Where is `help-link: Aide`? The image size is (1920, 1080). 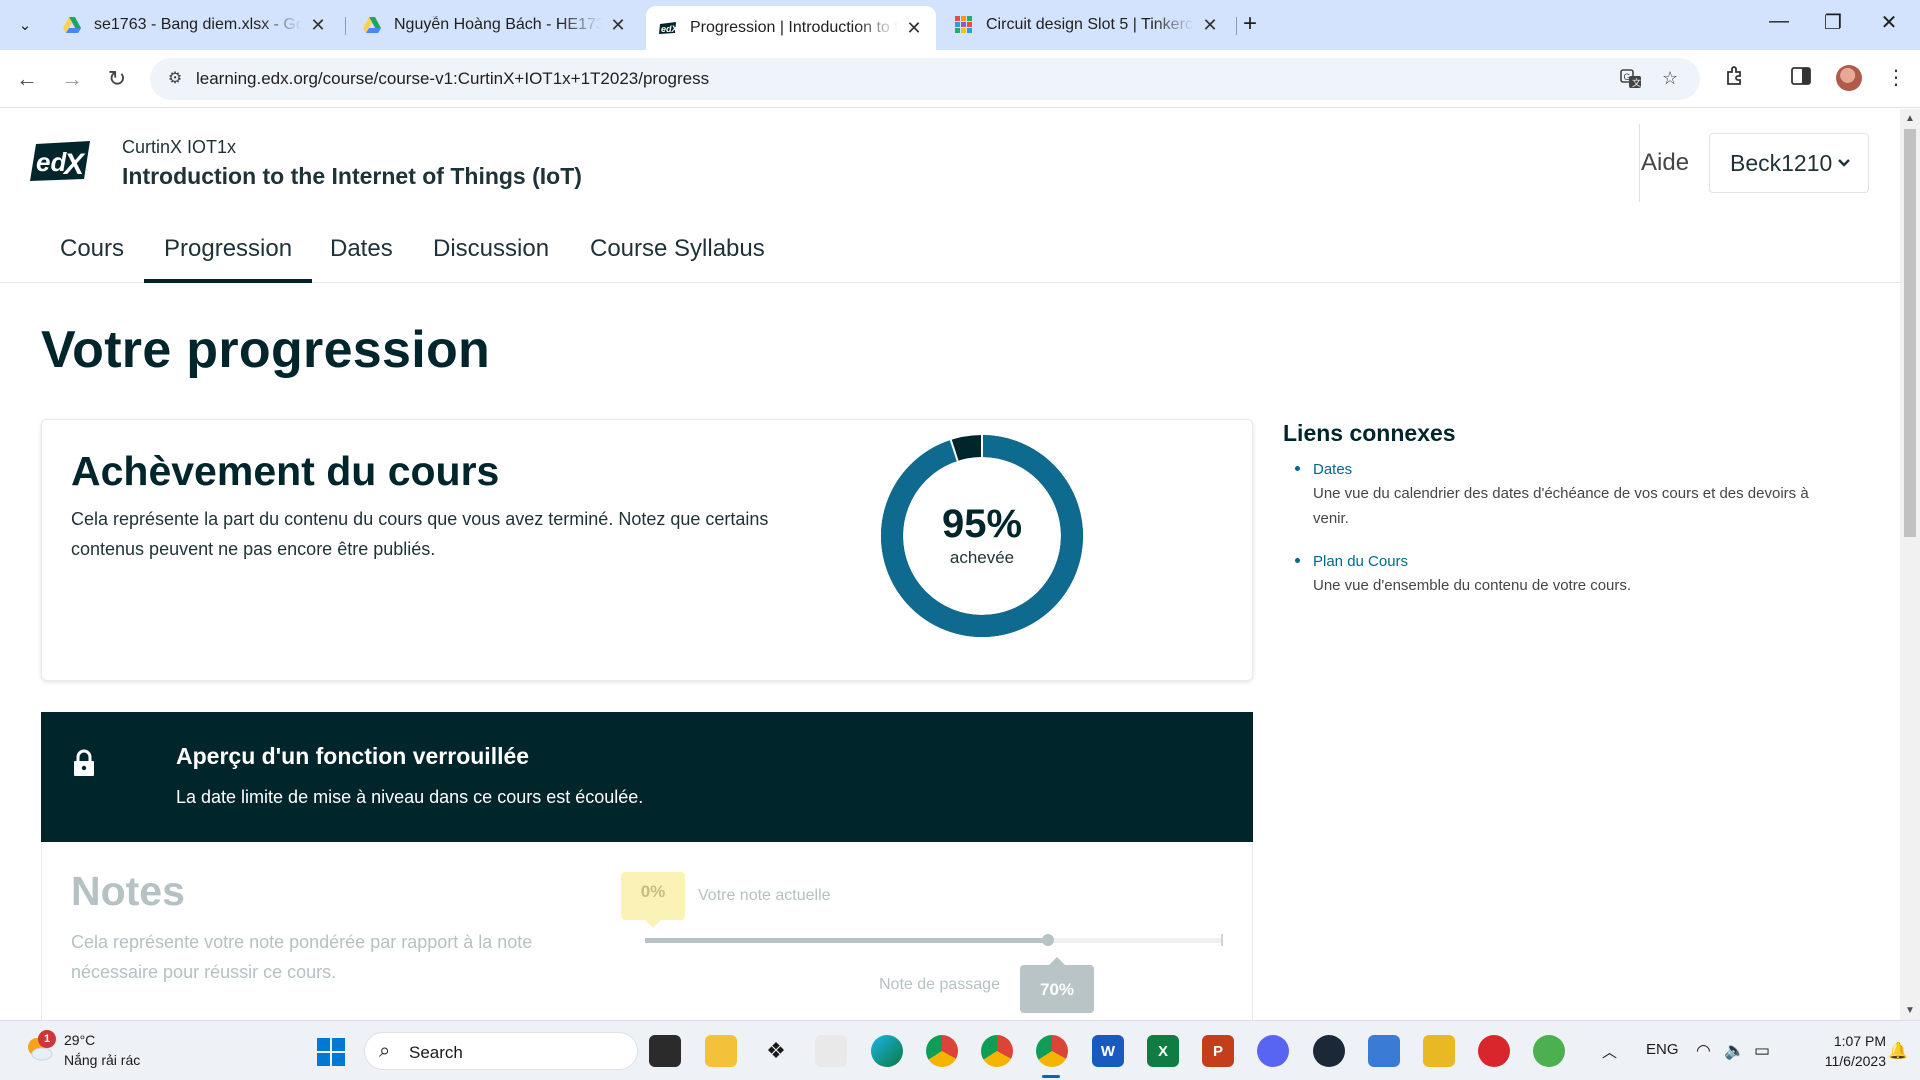
help-link: Aide is located at coordinates (1665, 163).